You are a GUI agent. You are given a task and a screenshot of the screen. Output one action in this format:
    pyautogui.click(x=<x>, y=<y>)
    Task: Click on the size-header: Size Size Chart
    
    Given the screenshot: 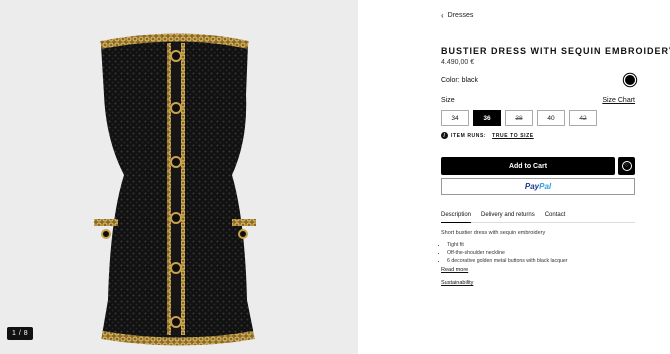 What is the action you would take?
    pyautogui.click(x=538, y=100)
    